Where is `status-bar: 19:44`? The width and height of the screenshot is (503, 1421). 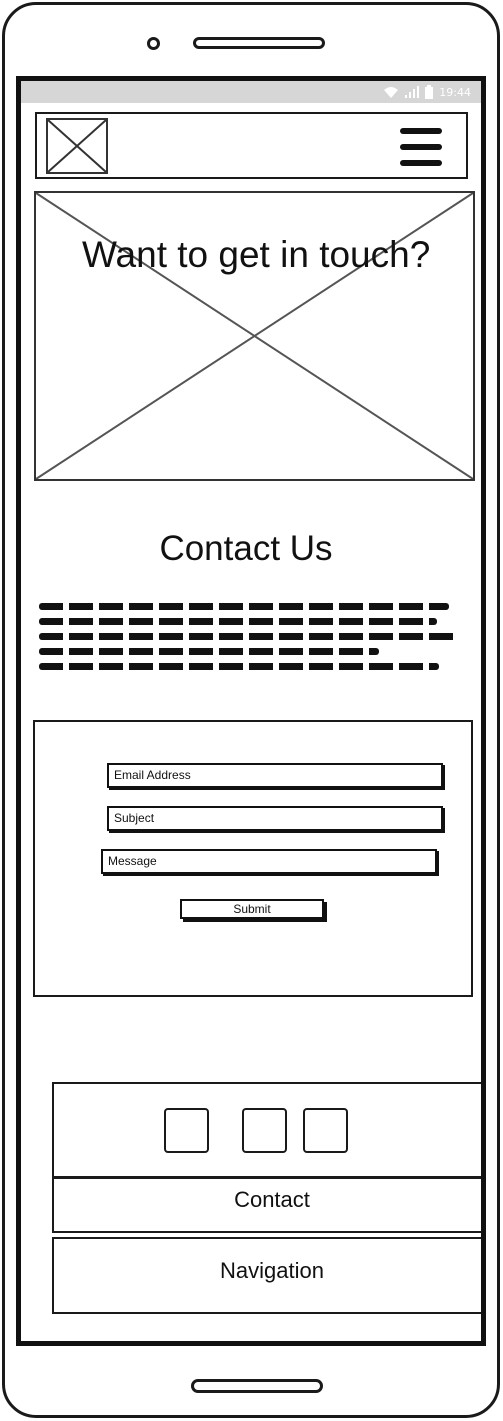 status-bar: 19:44 is located at coordinates (251, 92).